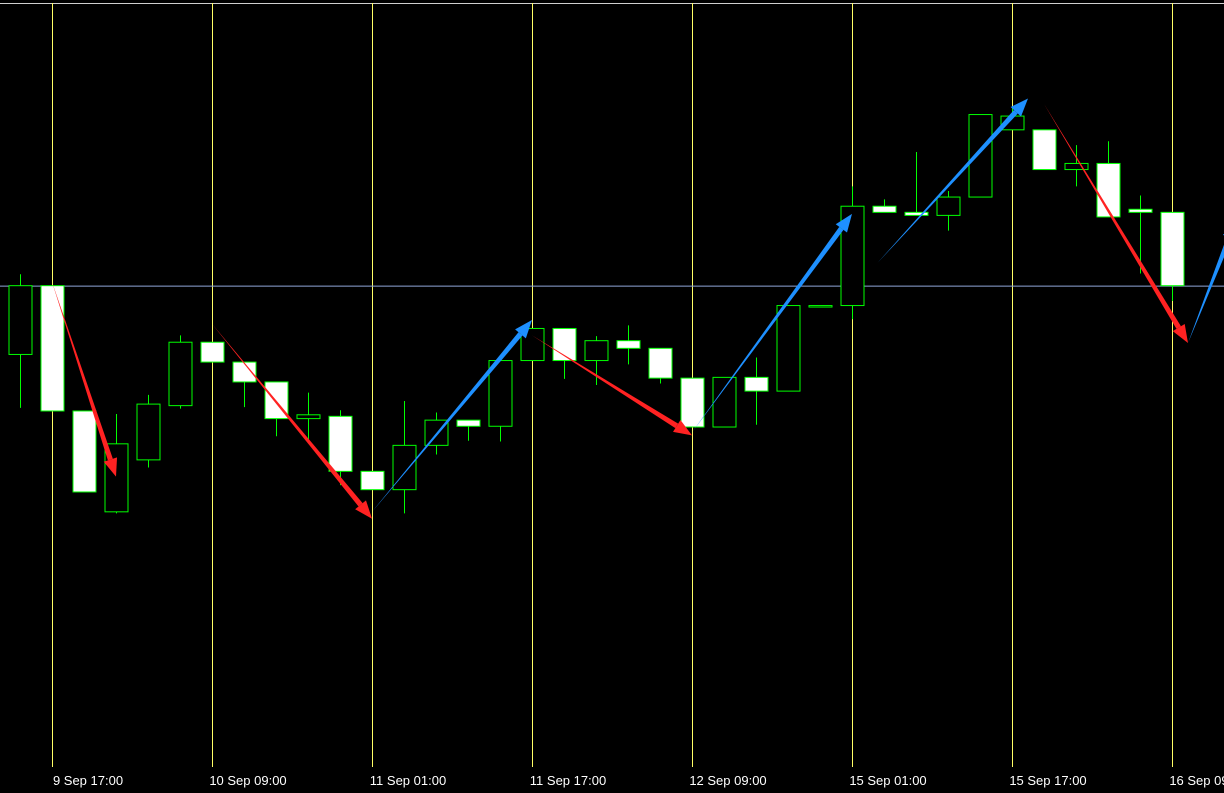 This screenshot has width=1224, height=793. Describe the element at coordinates (408, 780) in the screenshot. I see `x-tick-label: 11 Sep 01:00` at that location.